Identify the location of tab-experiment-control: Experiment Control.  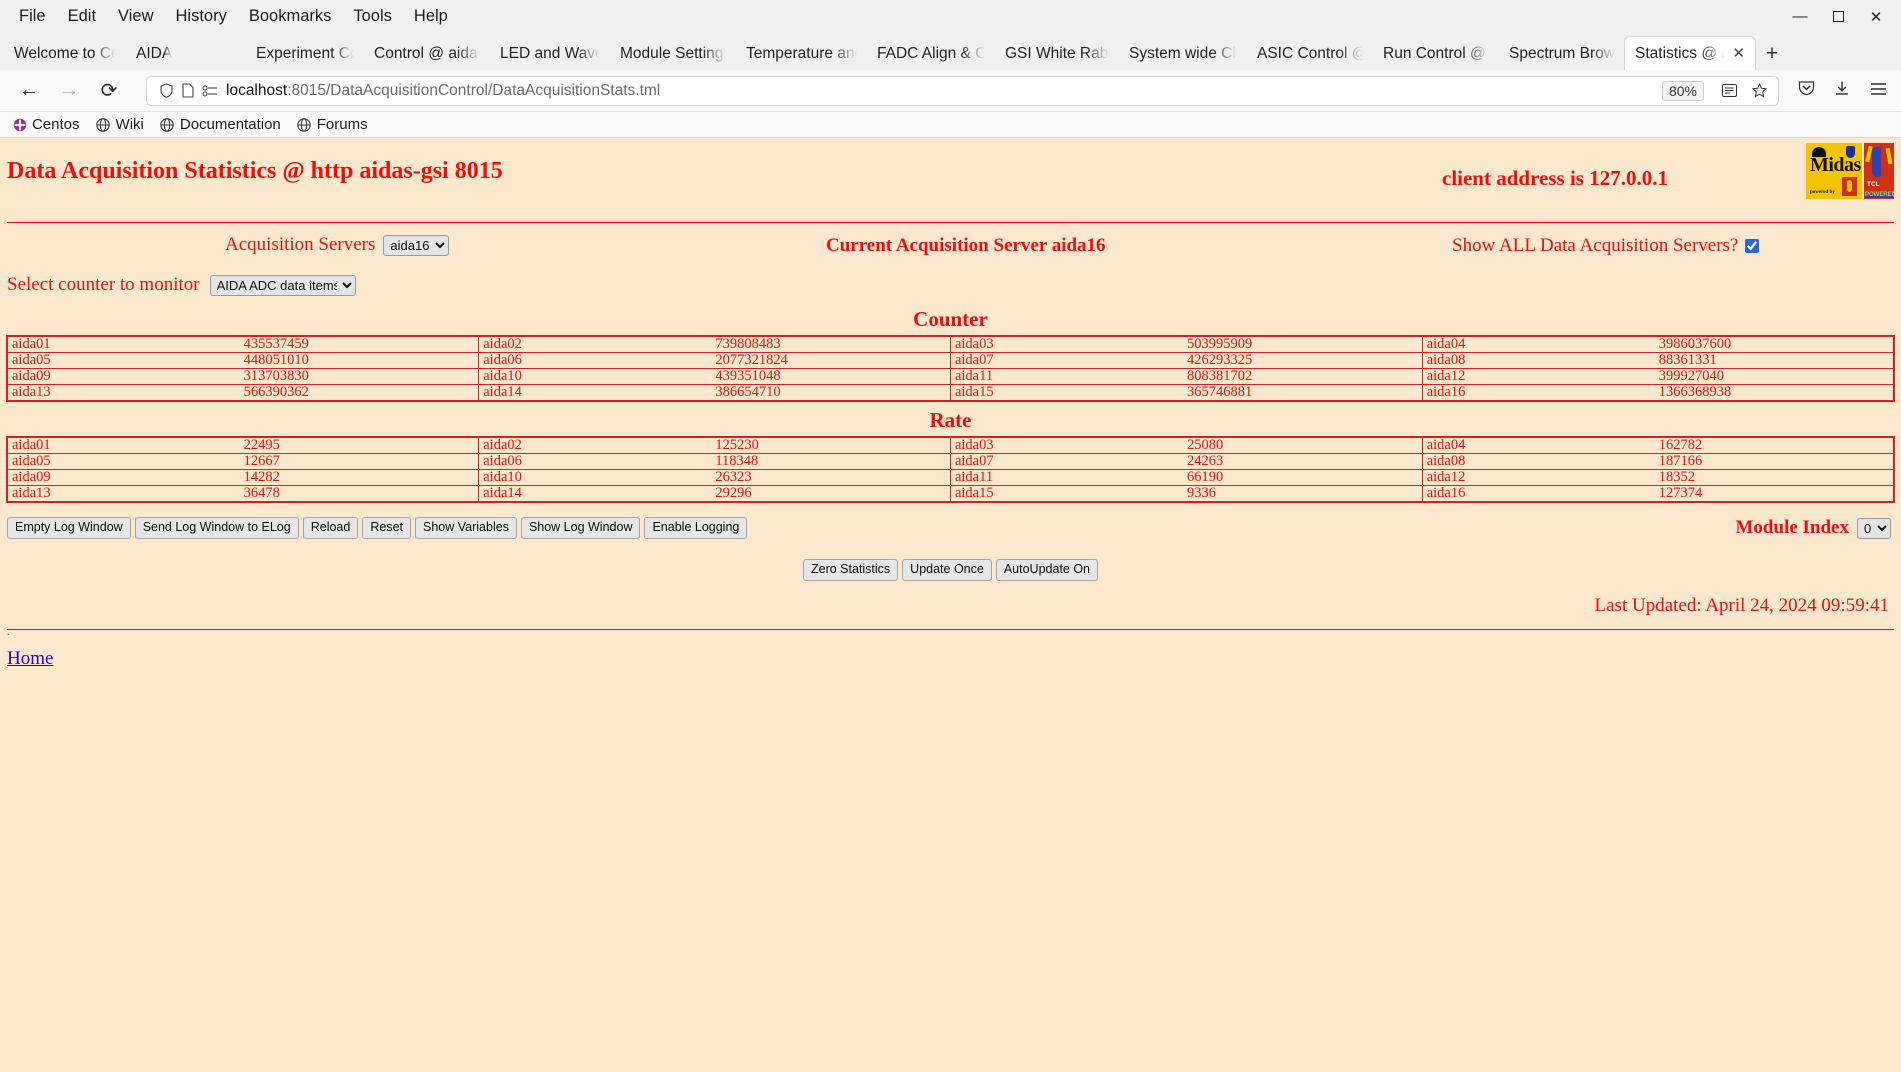
(305, 53).